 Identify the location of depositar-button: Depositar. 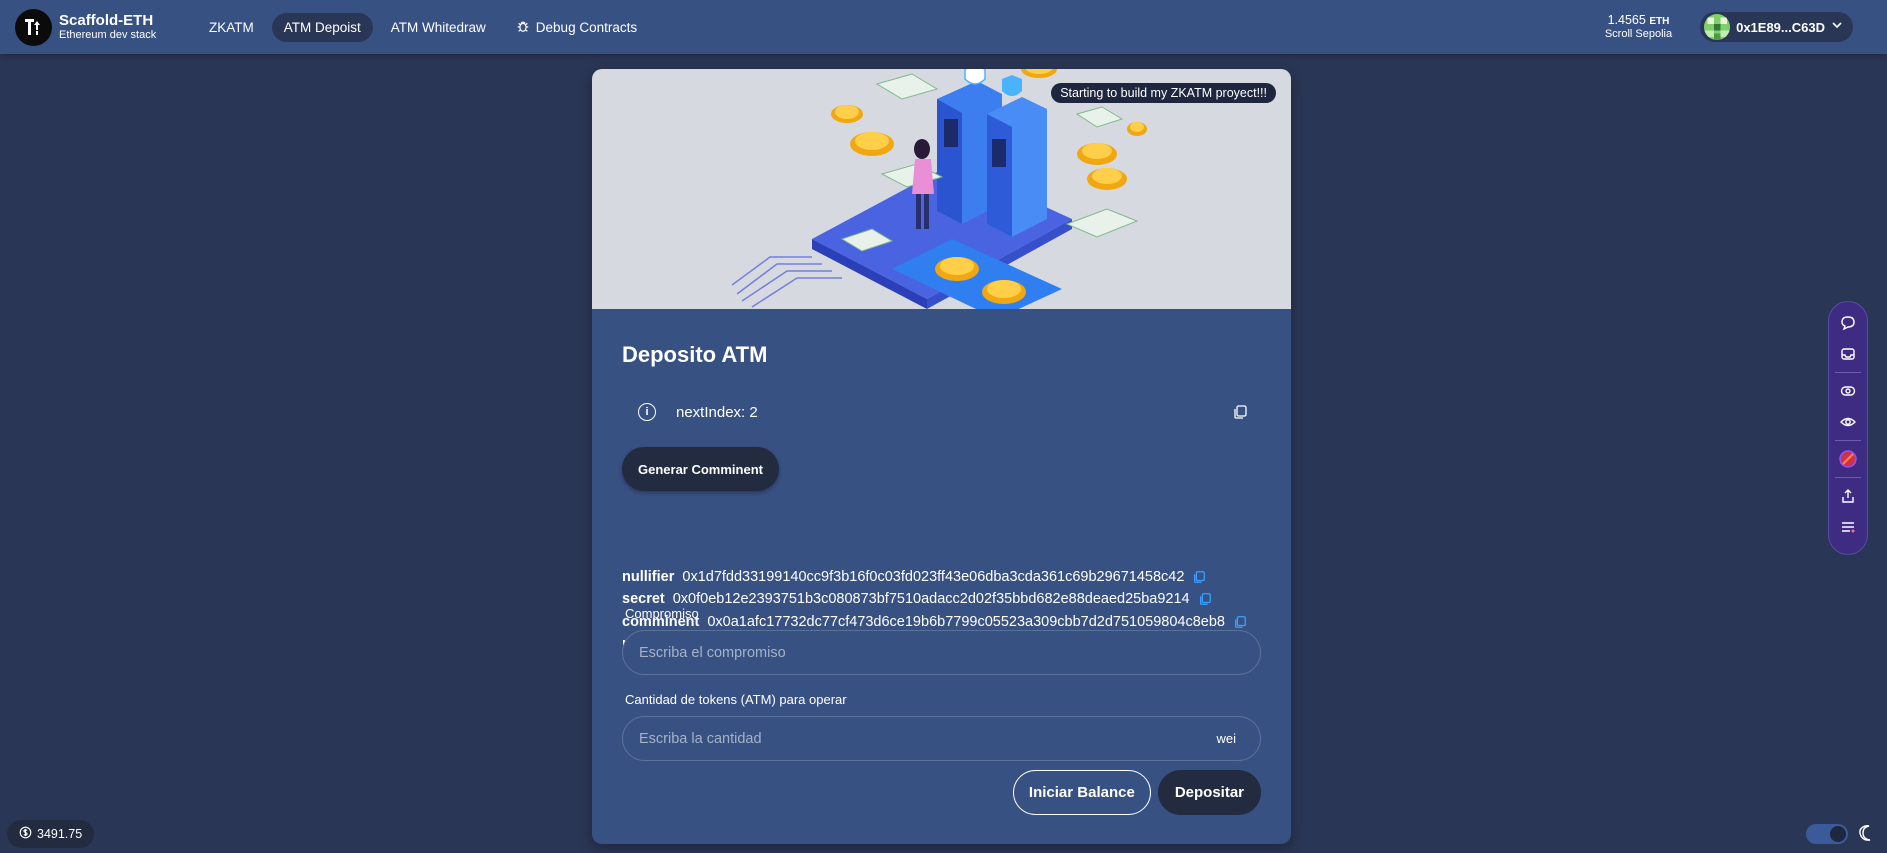
(1209, 792).